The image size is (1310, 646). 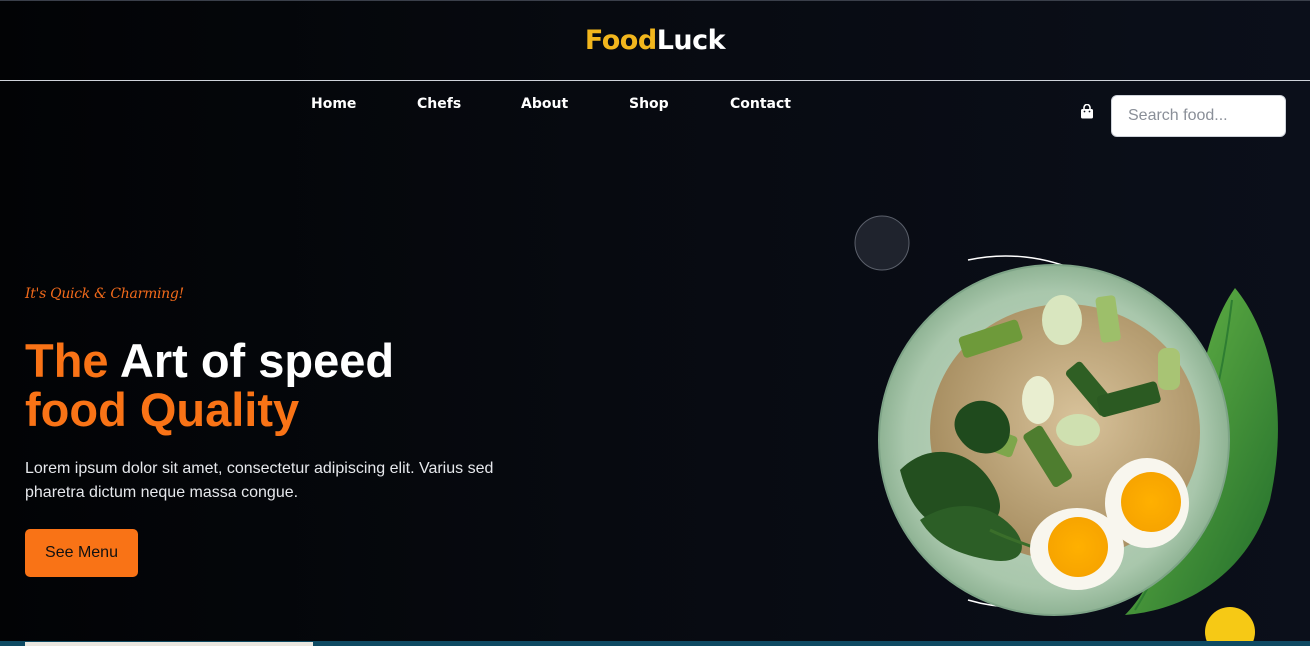 What do you see at coordinates (760, 104) in the screenshot?
I see `nav-item-contact: Contact` at bounding box center [760, 104].